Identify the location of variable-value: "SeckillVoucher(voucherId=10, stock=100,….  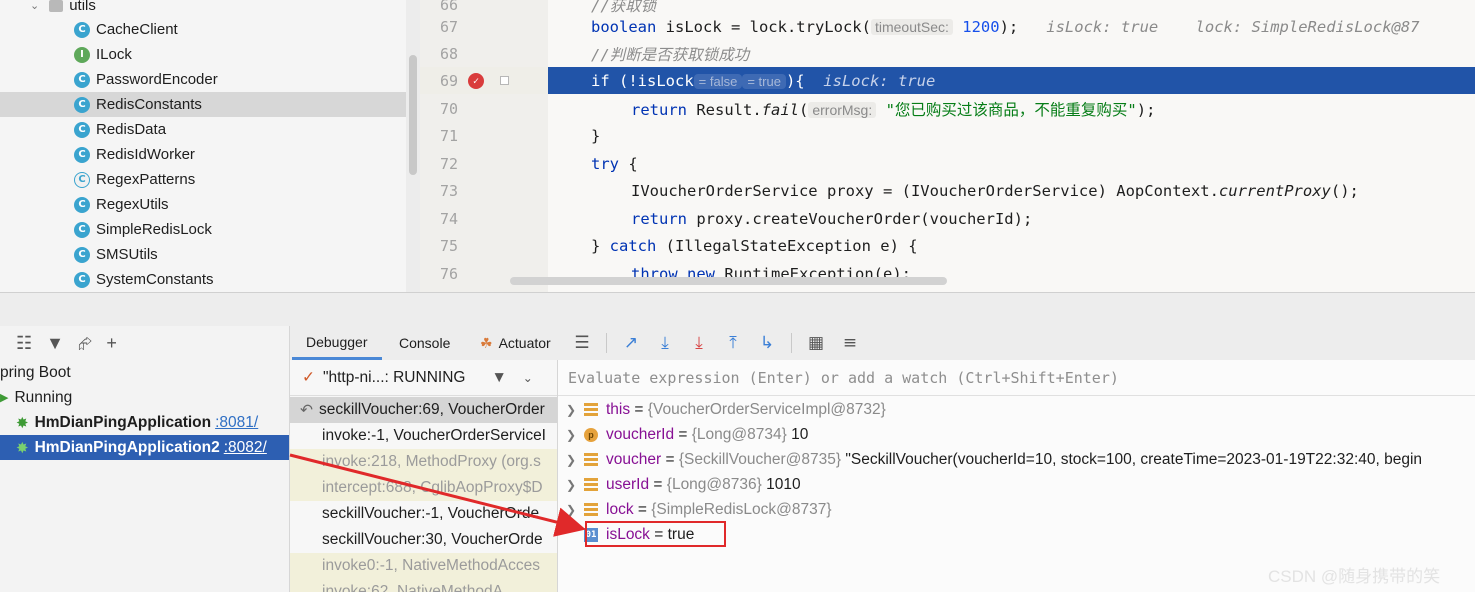
(1134, 459).